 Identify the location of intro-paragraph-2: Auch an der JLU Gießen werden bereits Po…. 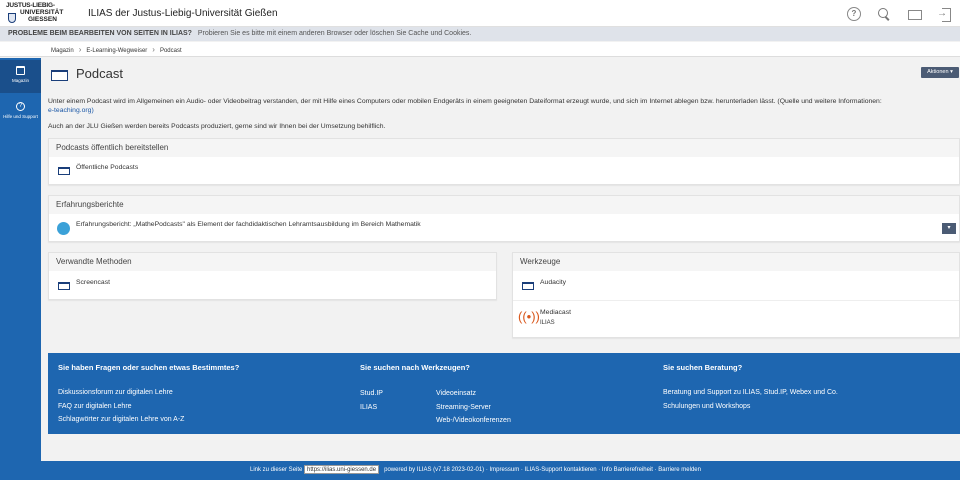
(217, 126).